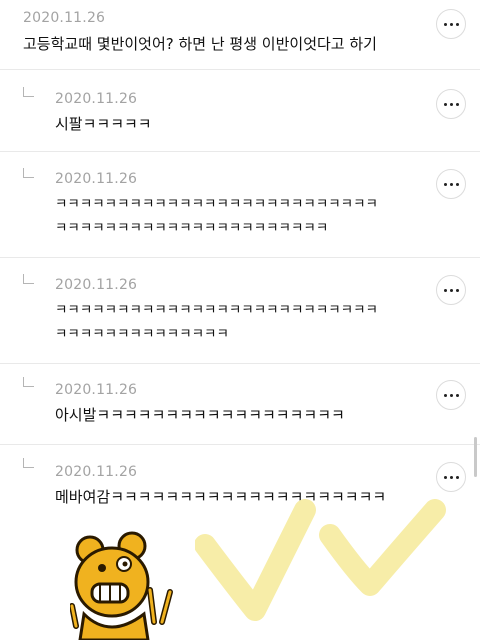 Image resolution: width=480 pixels, height=640 pixels. What do you see at coordinates (200, 415) in the screenshot?
I see `comment-text: 아시발ㅋㅋㅋㅋㅋㅋㅋㅋㅋㅋㅋㅋㅋㅋㅋㅋㅋㅋ` at bounding box center [200, 415].